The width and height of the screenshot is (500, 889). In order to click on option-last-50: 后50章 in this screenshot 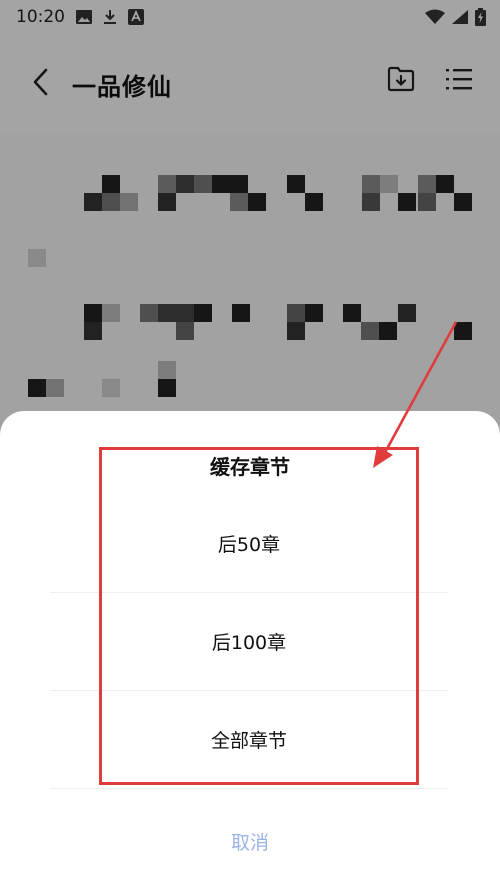, I will do `click(249, 544)`.